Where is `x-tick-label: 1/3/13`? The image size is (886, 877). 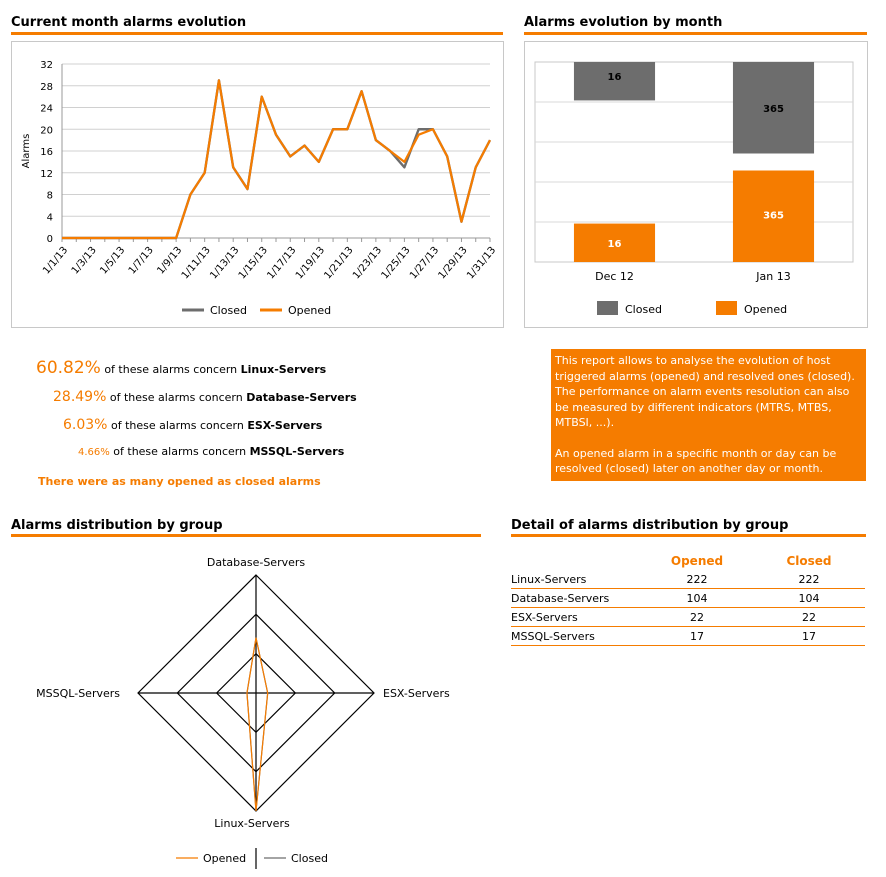 x-tick-label: 1/3/13 is located at coordinates (84, 261).